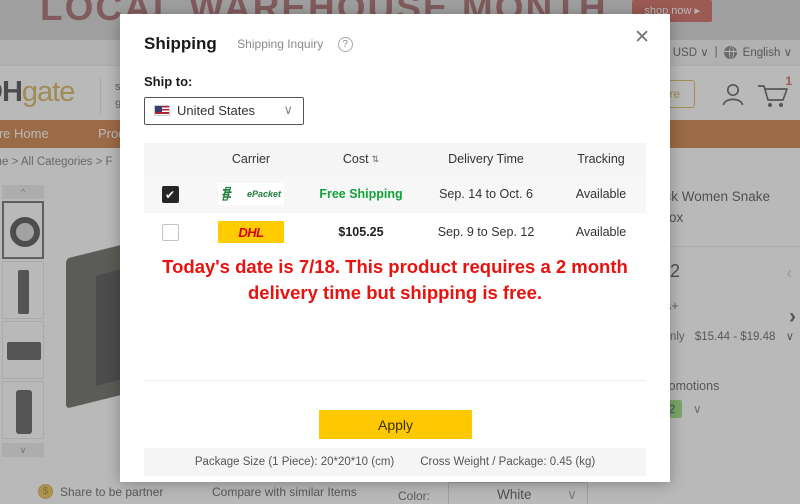  I want to click on us-flag-icon, so click(162, 110).